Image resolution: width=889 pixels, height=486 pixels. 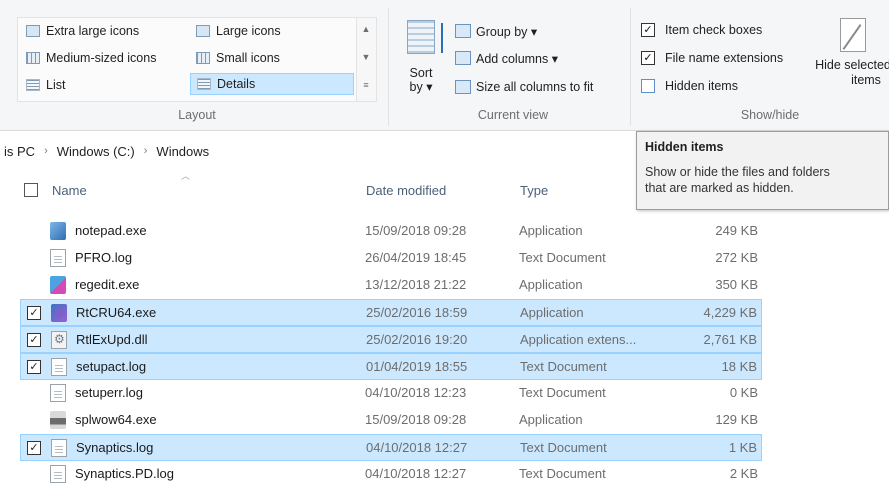 I want to click on layout-list: List, so click(x=105, y=85).